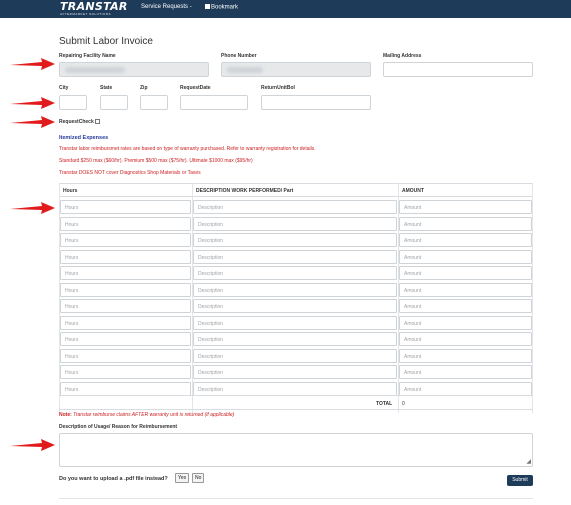 The image size is (571, 505). What do you see at coordinates (144, 88) in the screenshot?
I see `zip-label: Zip` at bounding box center [144, 88].